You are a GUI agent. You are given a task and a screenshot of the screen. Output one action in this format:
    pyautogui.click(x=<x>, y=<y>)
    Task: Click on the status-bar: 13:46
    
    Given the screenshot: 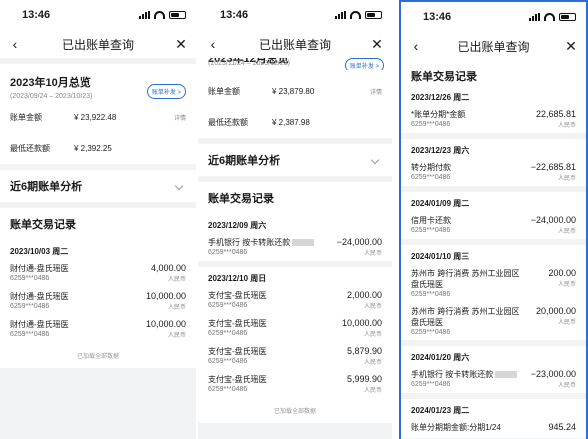 What is the action you would take?
    pyautogui.click(x=98, y=15)
    